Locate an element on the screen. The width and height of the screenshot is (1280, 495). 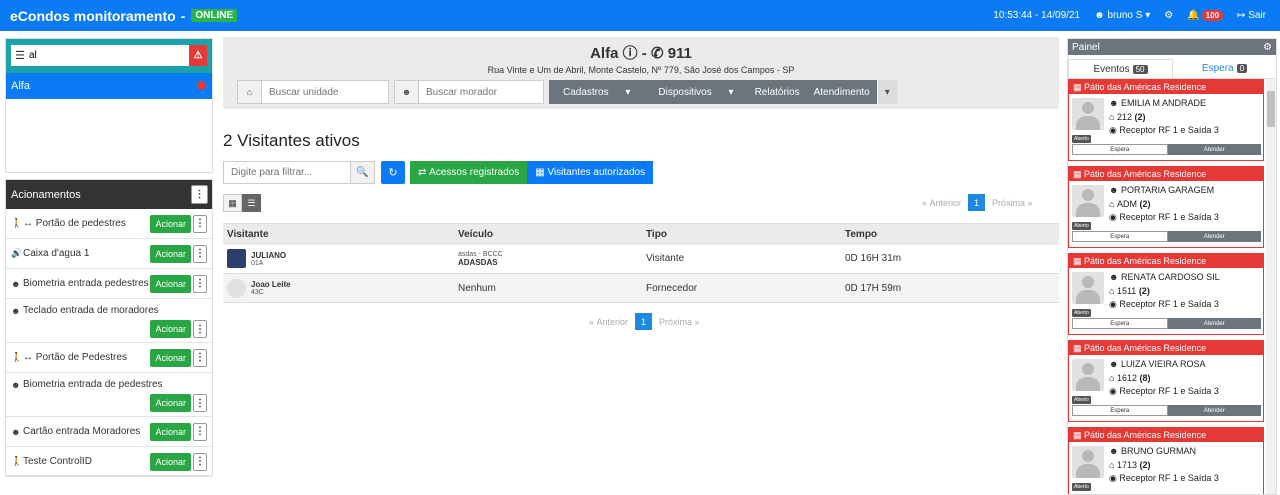
unit-list-item: Alfa is located at coordinates (109, 86).